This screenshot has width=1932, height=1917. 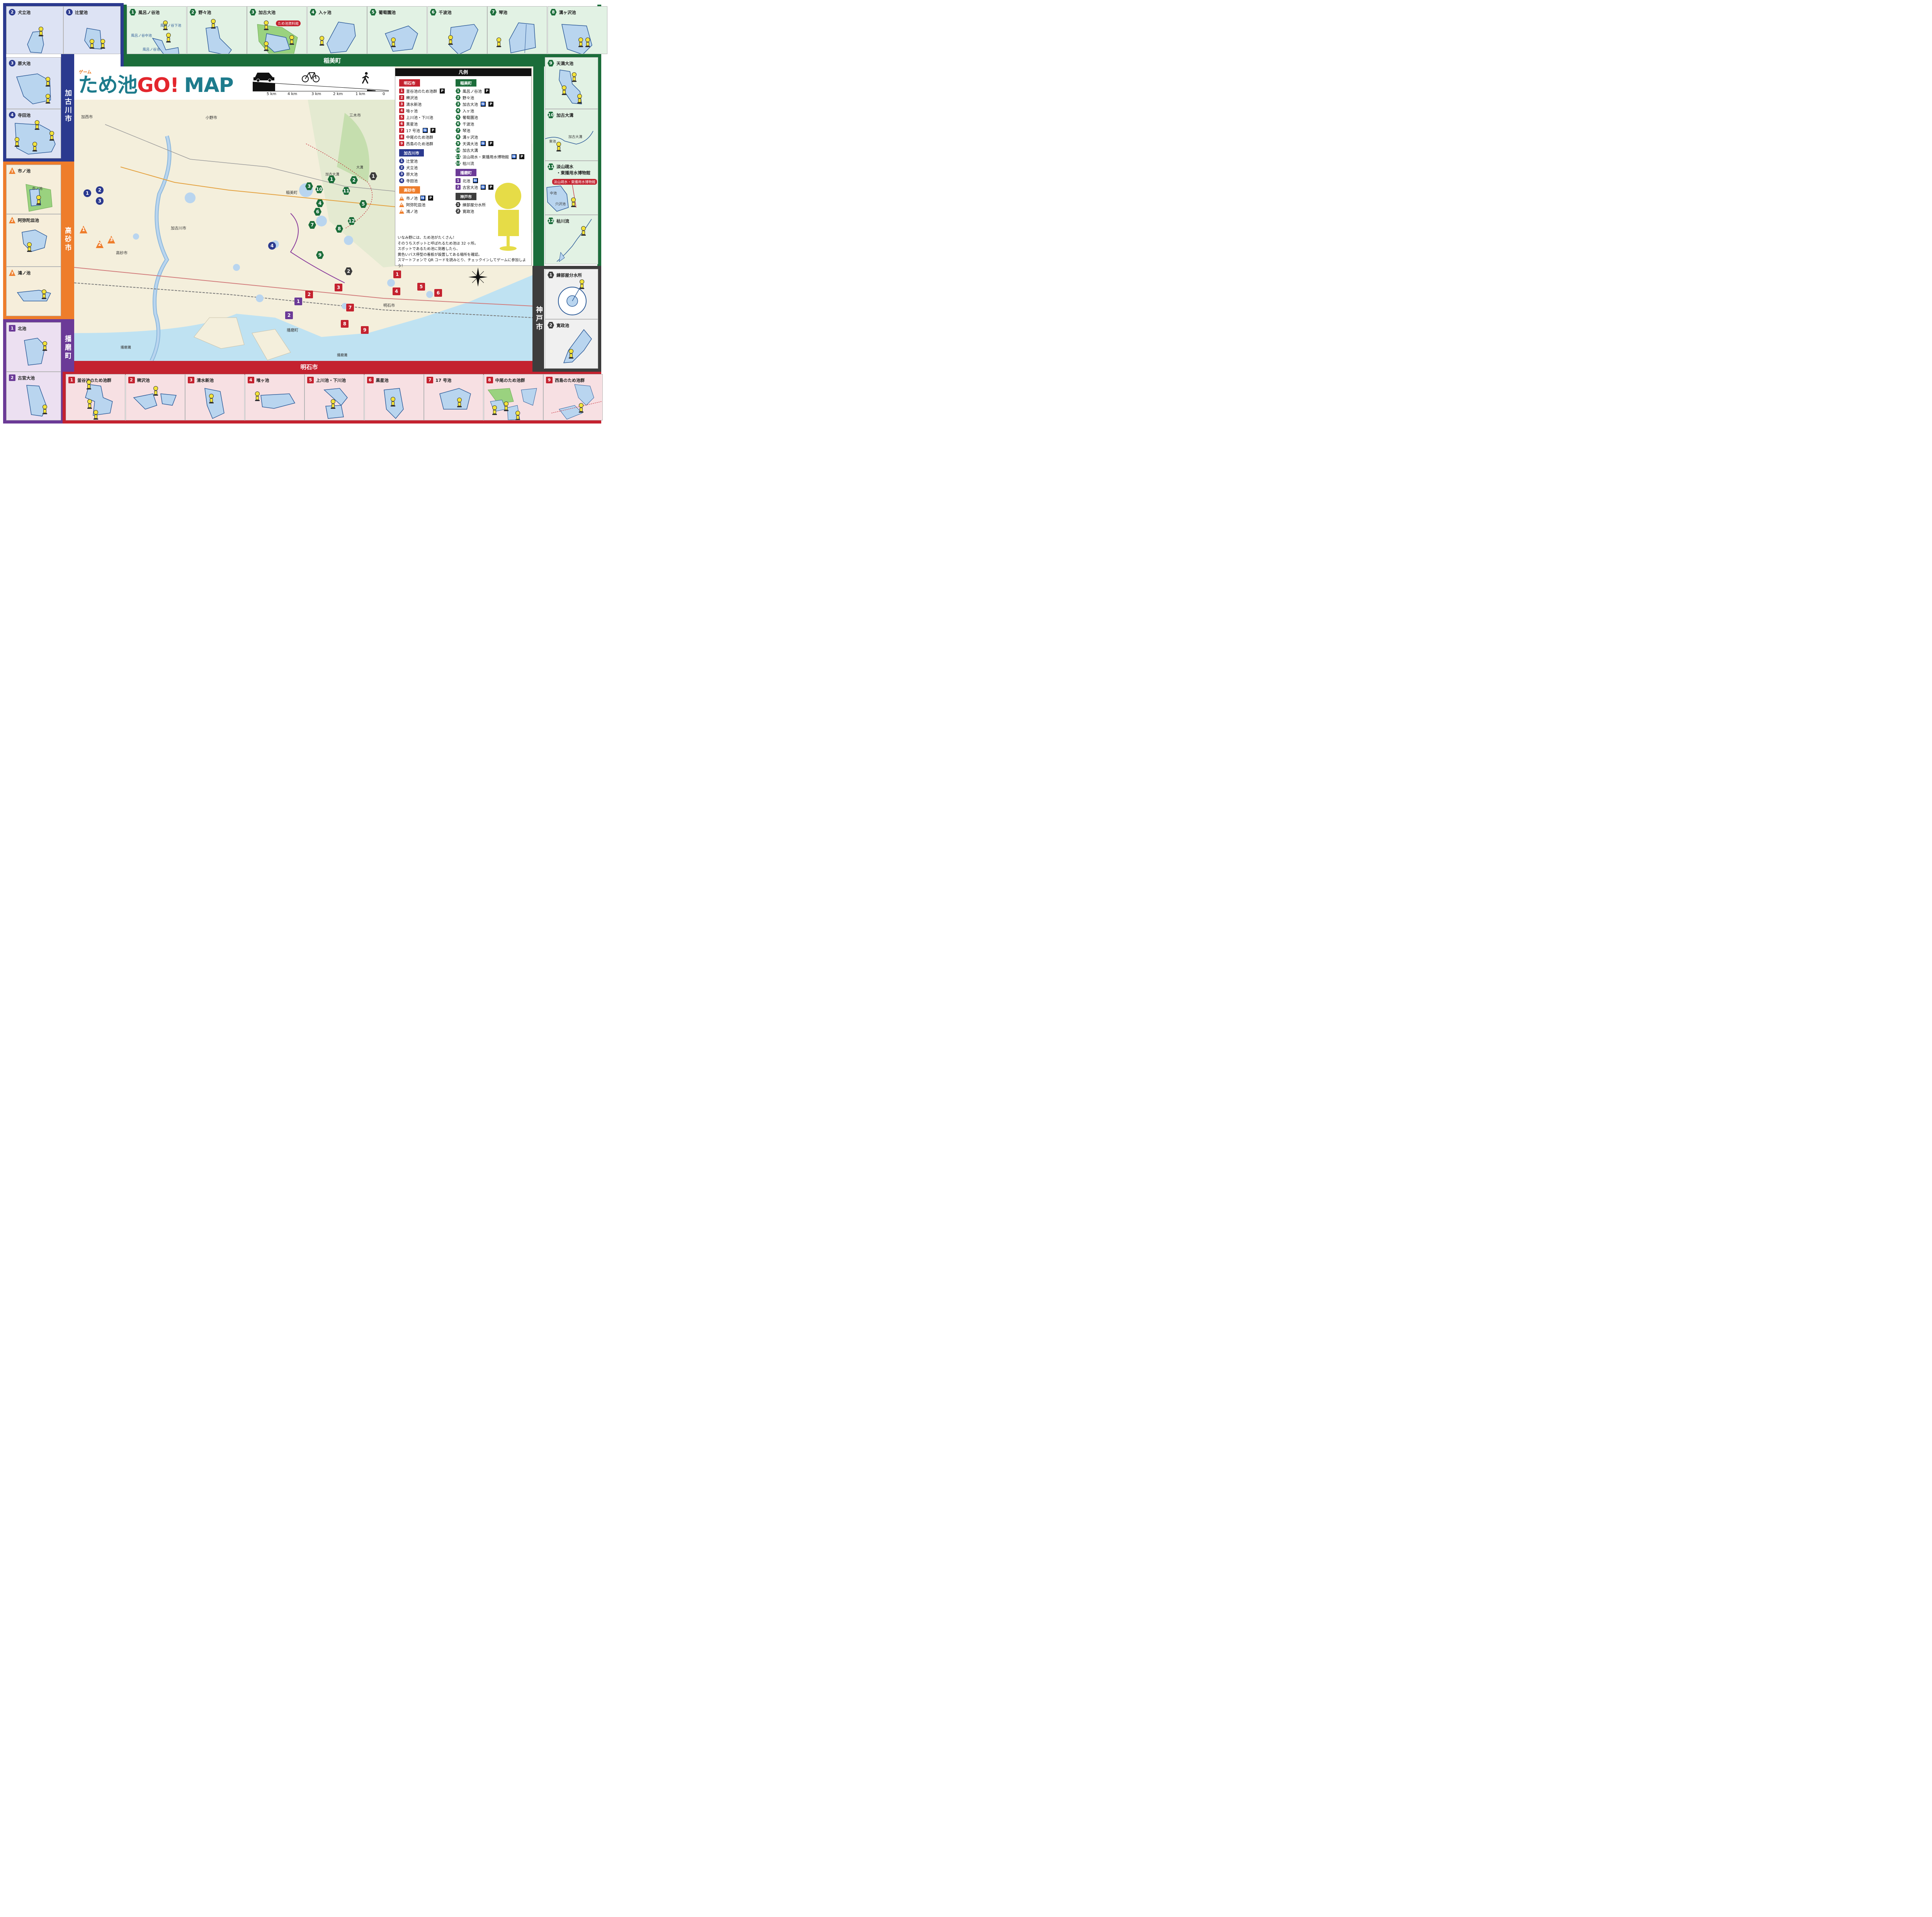 What do you see at coordinates (277, 30) in the screenshot?
I see `panel-inami-3: 3 加古大池 ため池資料館` at bounding box center [277, 30].